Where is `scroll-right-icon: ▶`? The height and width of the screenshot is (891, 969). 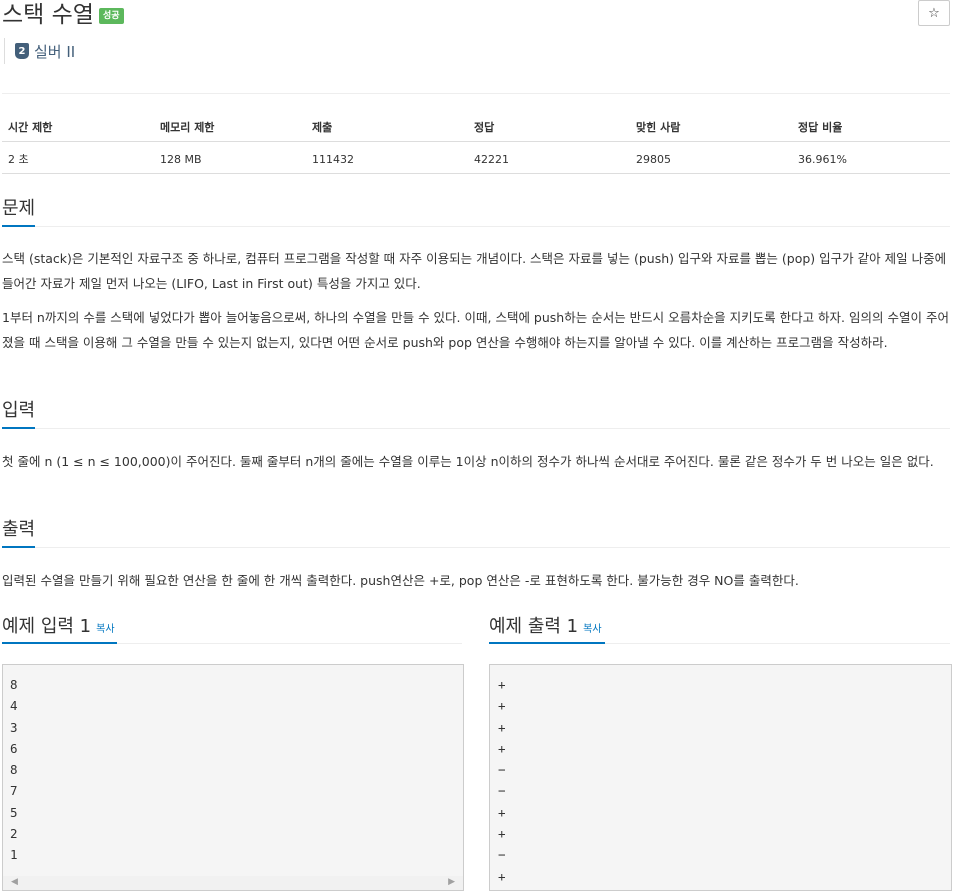
scroll-right-icon: ▶ is located at coordinates (451, 882).